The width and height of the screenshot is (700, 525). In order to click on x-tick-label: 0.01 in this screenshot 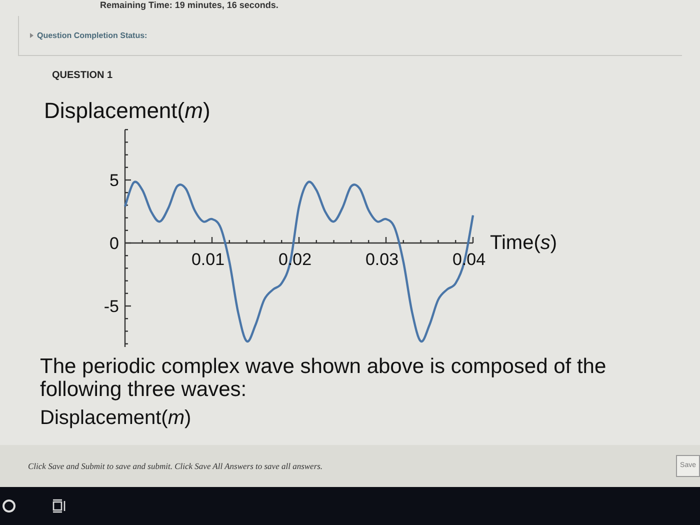, I will do `click(208, 259)`.